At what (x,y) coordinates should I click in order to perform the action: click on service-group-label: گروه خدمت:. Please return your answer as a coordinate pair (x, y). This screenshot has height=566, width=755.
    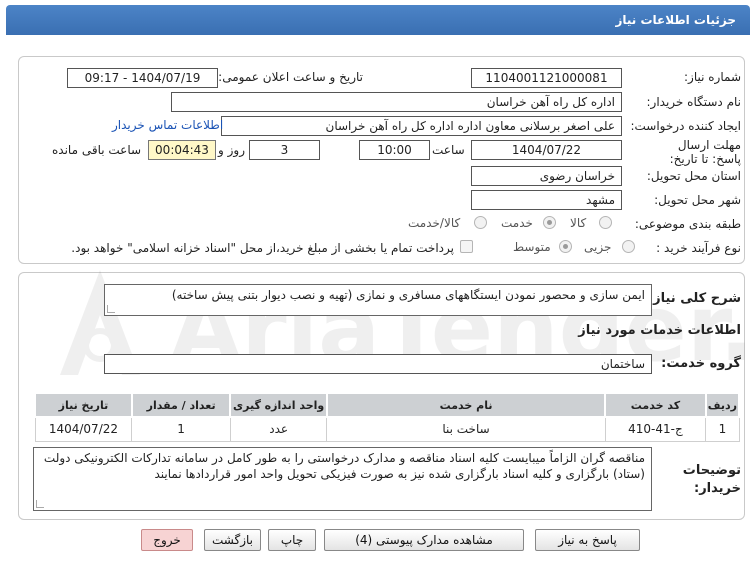
    Looking at the image, I should click on (701, 363).